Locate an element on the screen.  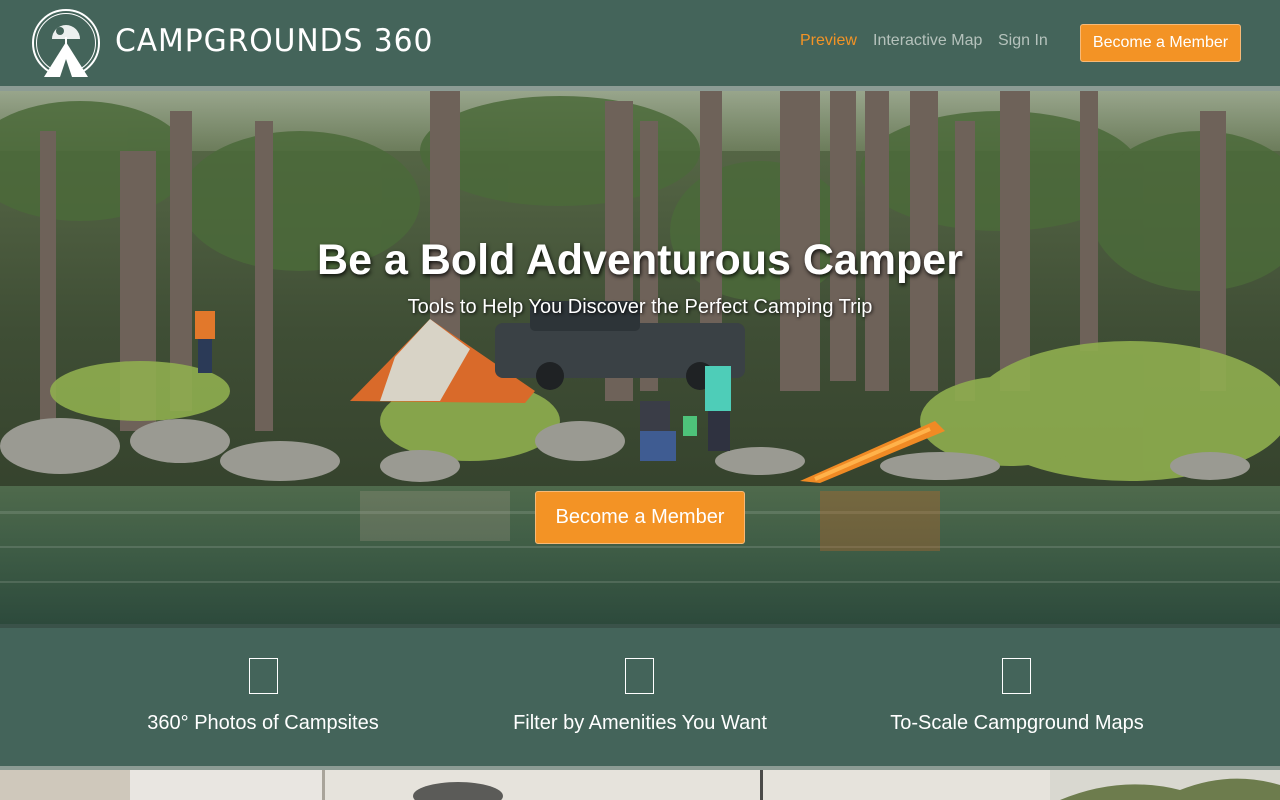
feature-item: To-Scale Campground Maps is located at coordinates (1017, 697).